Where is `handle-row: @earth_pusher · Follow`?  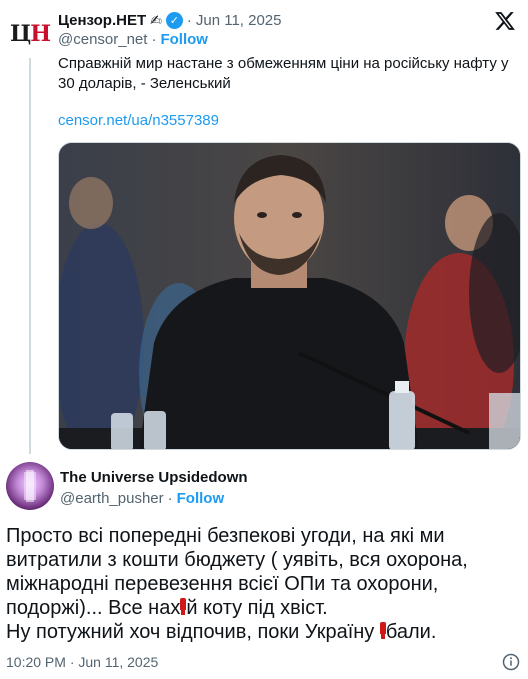
handle-row: @earth_pusher · Follow is located at coordinates (142, 498).